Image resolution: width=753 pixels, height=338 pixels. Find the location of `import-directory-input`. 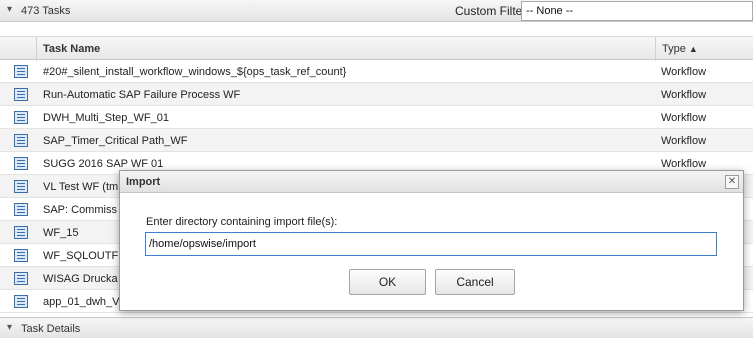

import-directory-input is located at coordinates (431, 244).